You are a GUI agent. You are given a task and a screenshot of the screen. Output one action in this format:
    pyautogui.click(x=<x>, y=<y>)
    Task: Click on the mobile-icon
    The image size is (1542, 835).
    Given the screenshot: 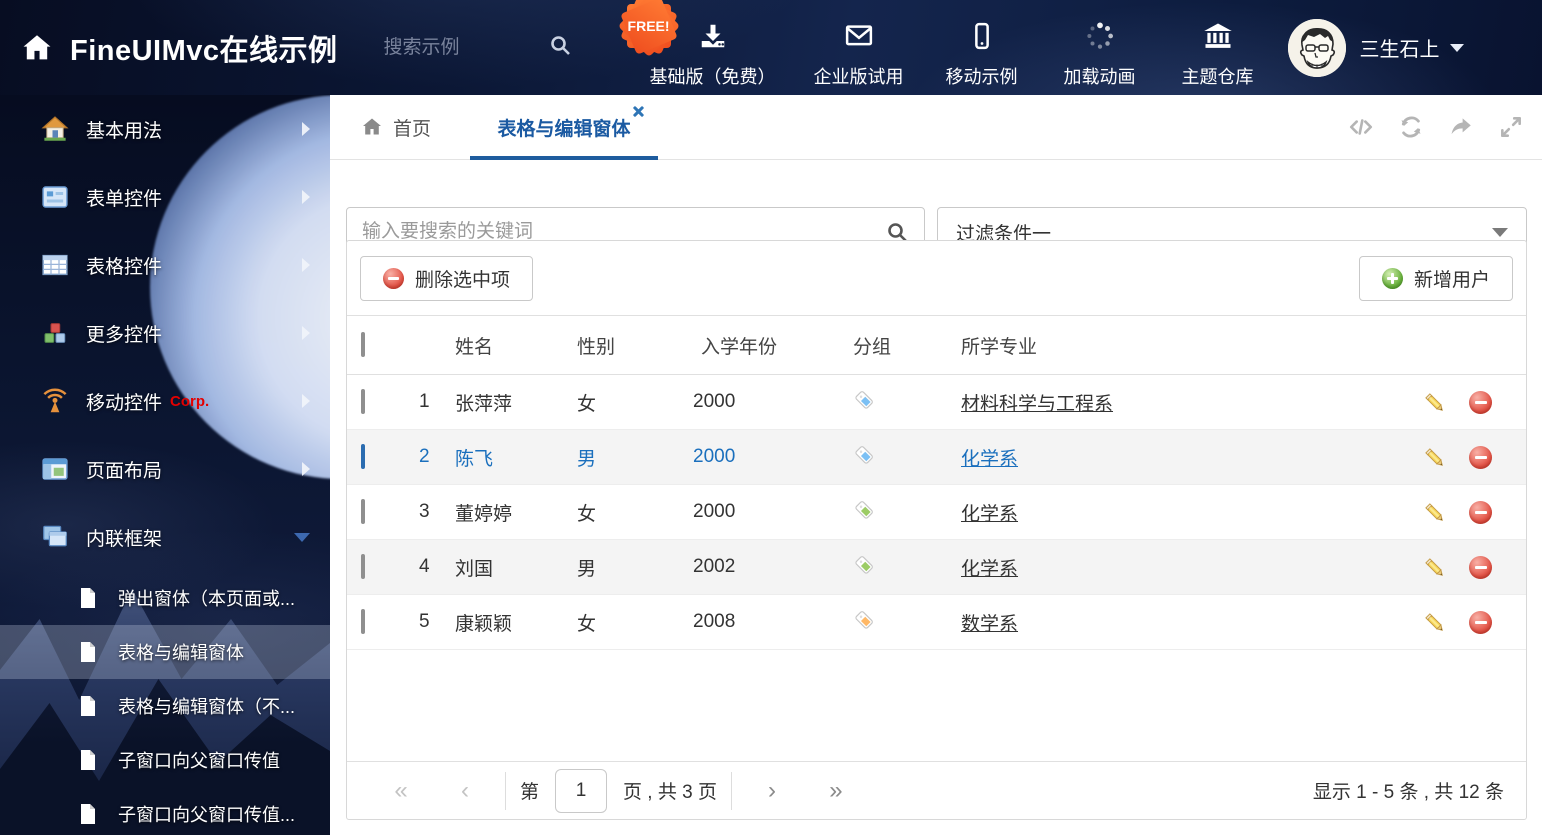 What is the action you would take?
    pyautogui.click(x=982, y=38)
    